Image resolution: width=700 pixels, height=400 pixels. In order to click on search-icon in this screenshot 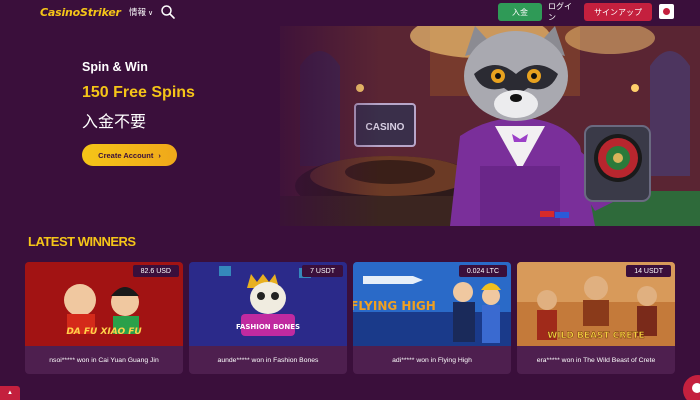, I will do `click(168, 12)`.